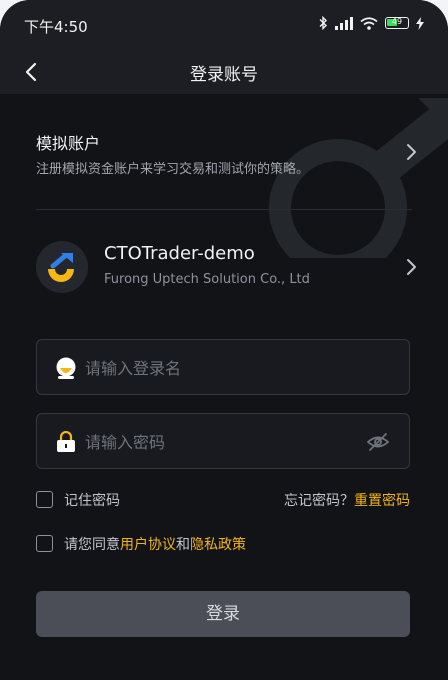 The width and height of the screenshot is (448, 680). I want to click on username-input, so click(225, 368).